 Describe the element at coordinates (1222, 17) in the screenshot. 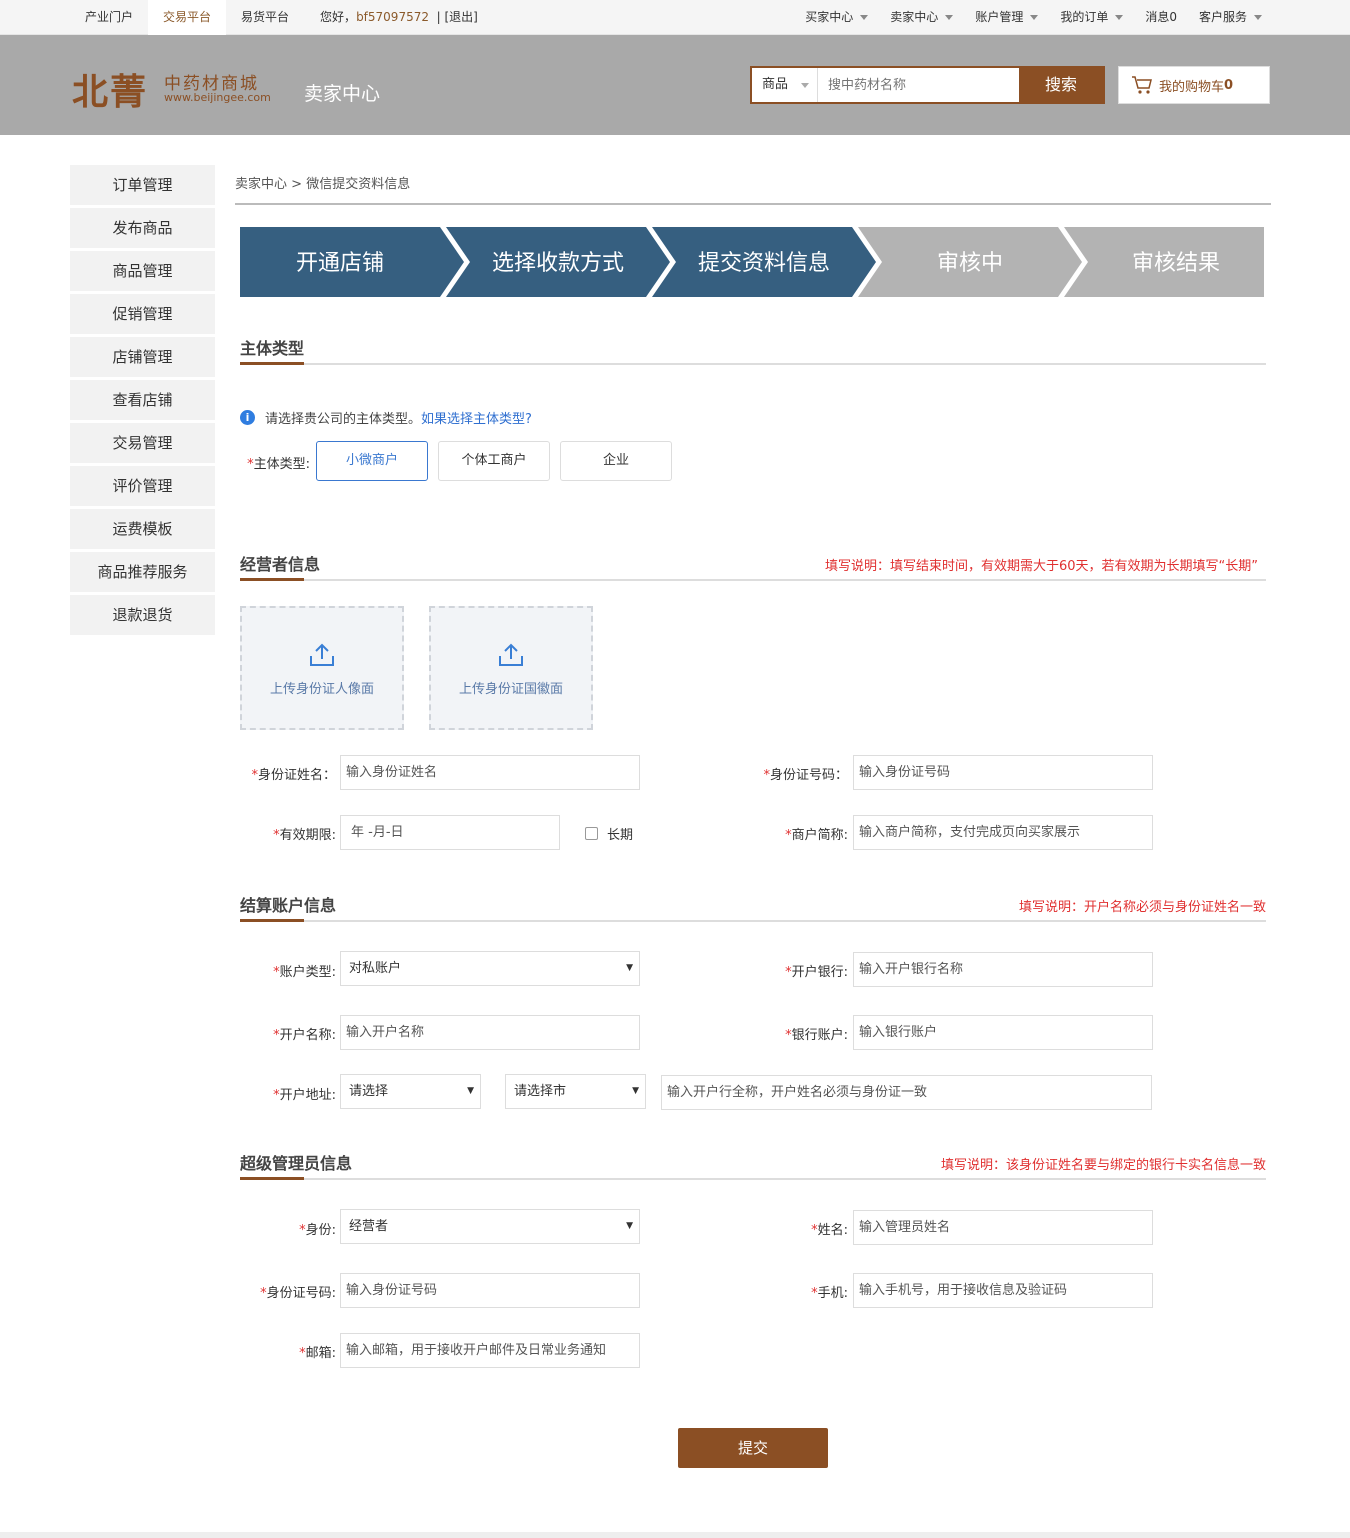

I see `menu-customer-service-label: 客户服务` at that location.